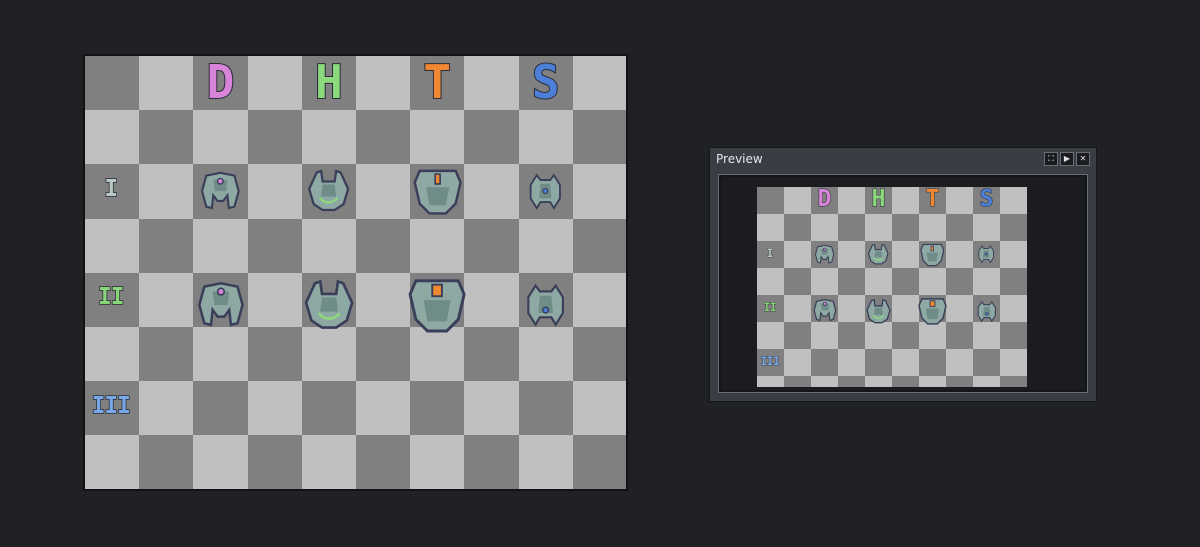  What do you see at coordinates (770, 306) in the screenshot?
I see `preview-row-label: II` at bounding box center [770, 306].